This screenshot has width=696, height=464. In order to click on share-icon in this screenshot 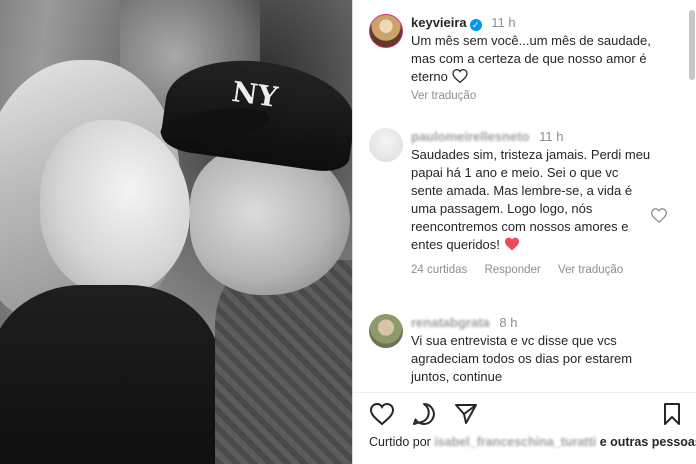, I will do `click(466, 414)`.